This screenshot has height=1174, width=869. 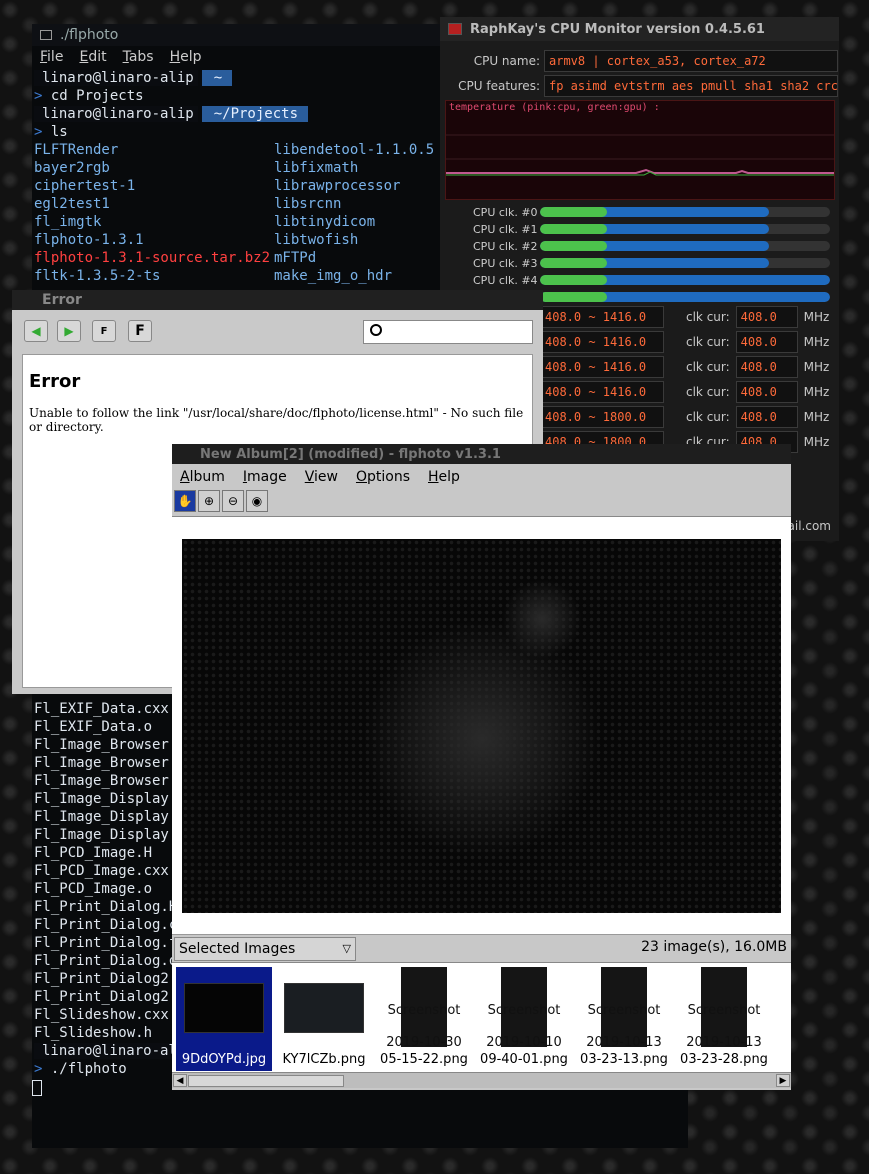 What do you see at coordinates (624, 1019) in the screenshot?
I see `thumbnail-item: Screenshot 2019-10-13 03-23-13.png` at bounding box center [624, 1019].